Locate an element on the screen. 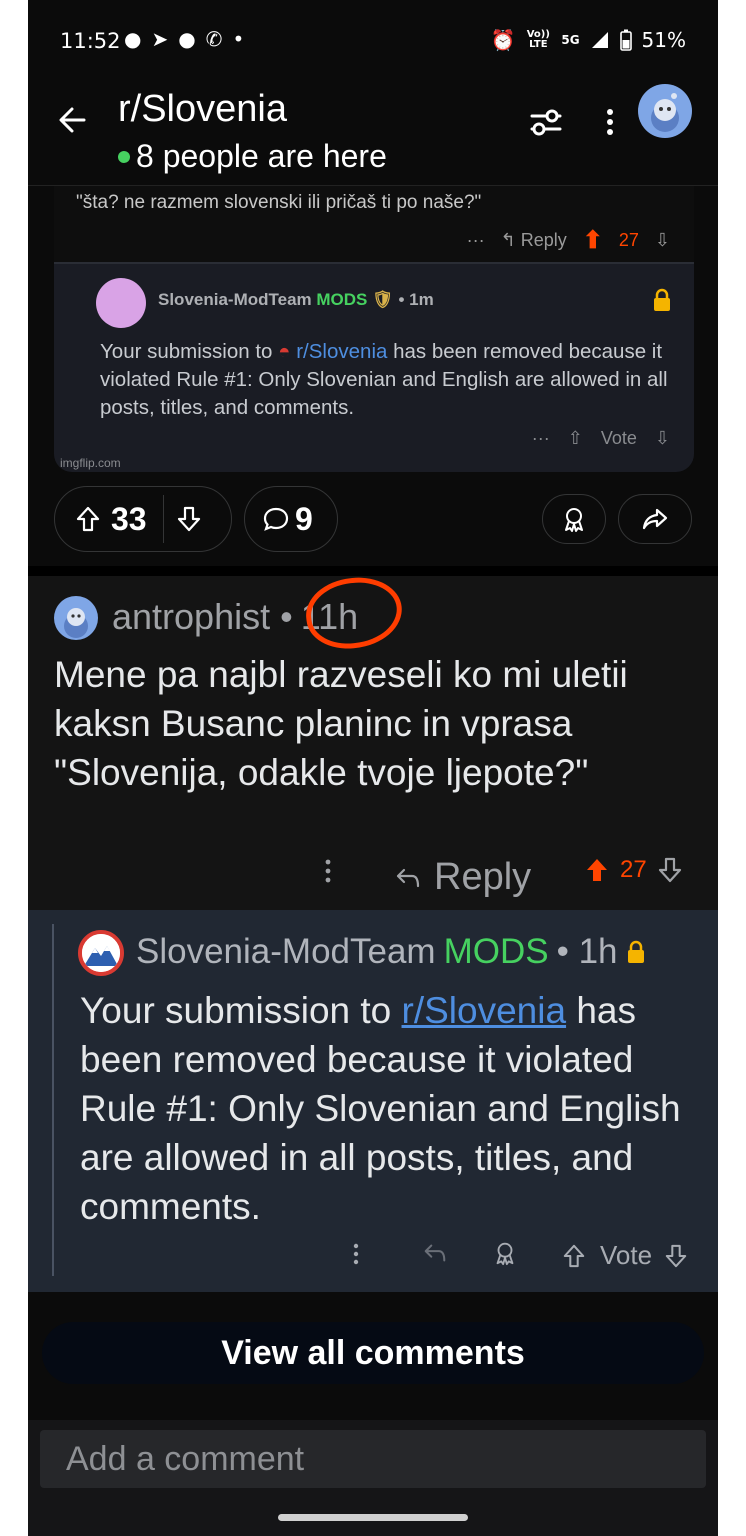  comment-reply-button: Reply is located at coordinates (462, 877).